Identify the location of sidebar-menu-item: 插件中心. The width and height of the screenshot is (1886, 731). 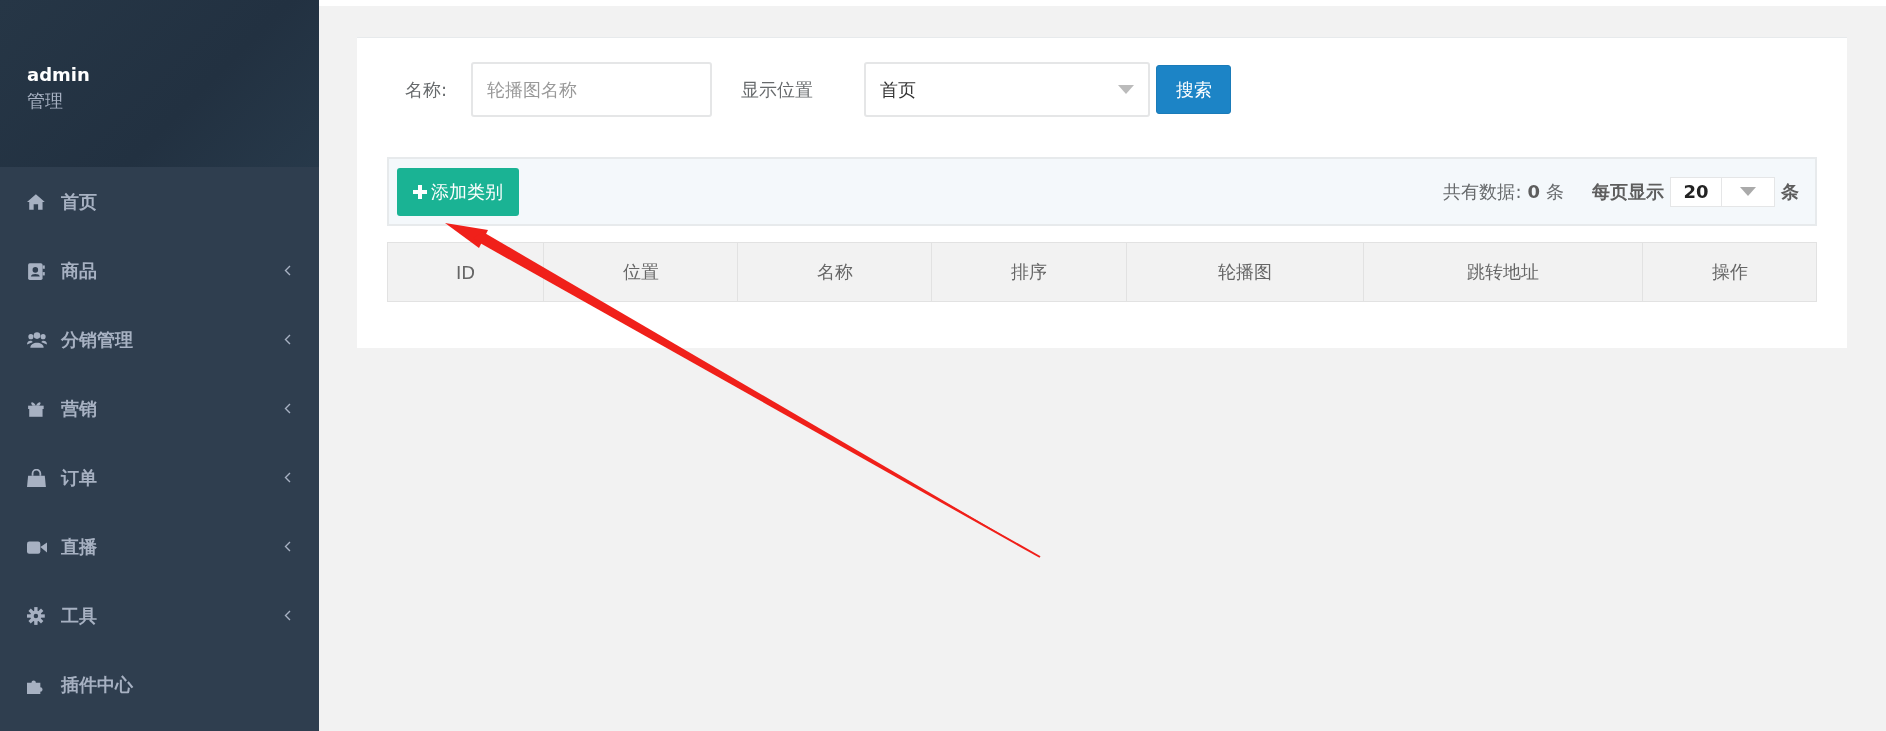
(159, 684).